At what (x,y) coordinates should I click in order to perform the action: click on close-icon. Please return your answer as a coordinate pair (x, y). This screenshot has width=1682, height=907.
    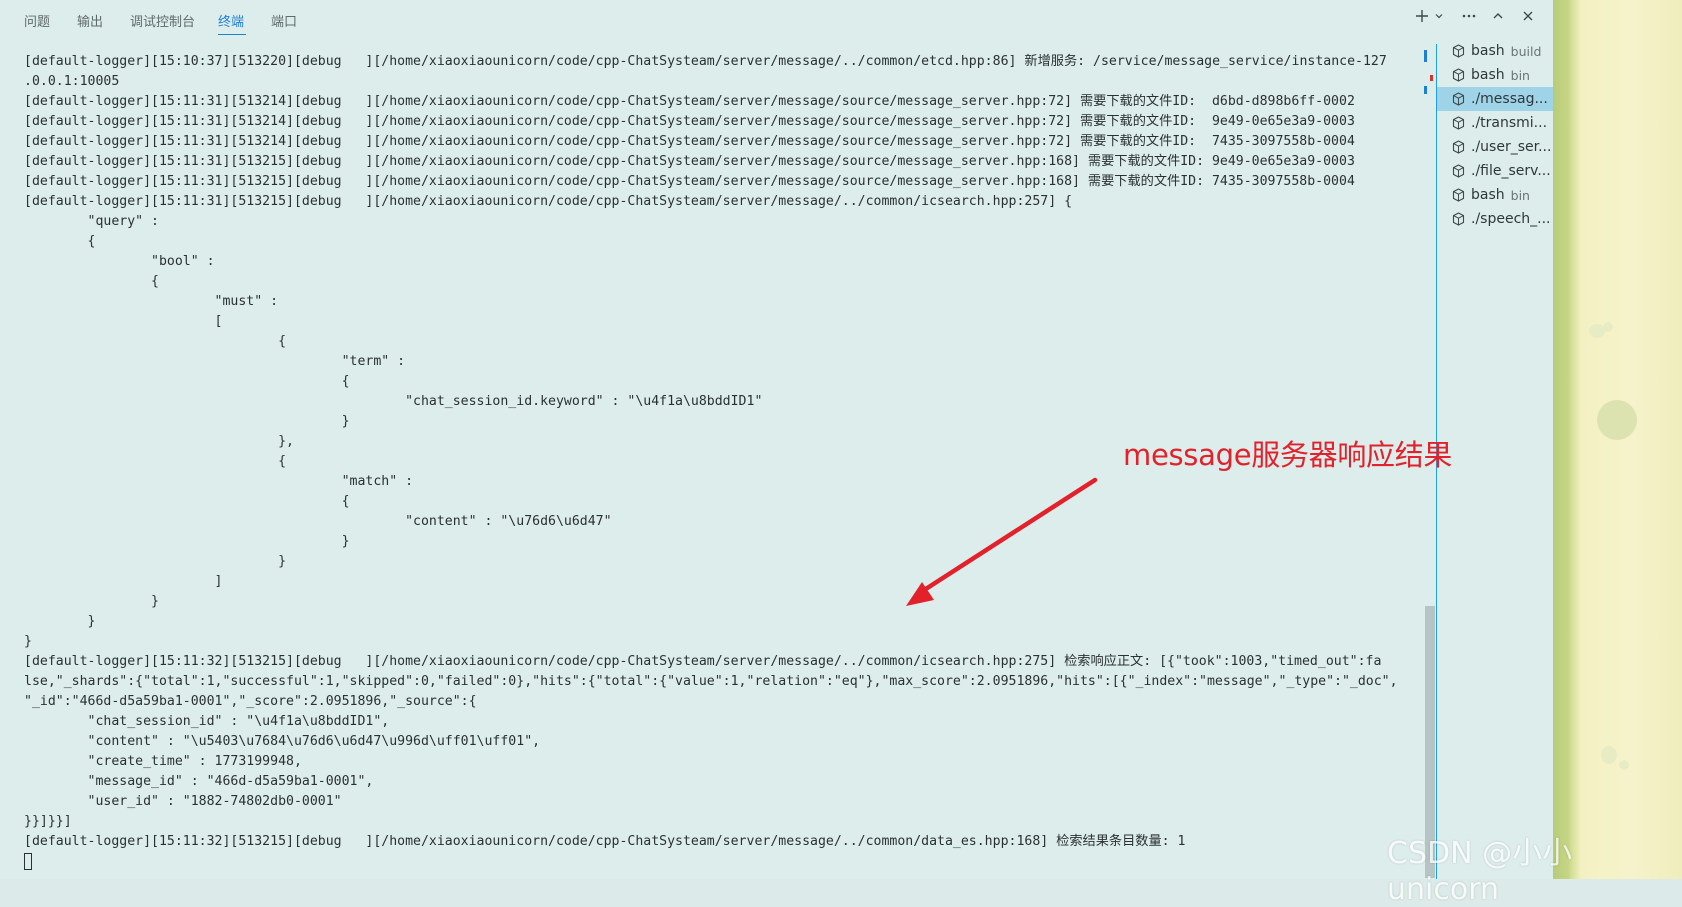
    Looking at the image, I should click on (1528, 16).